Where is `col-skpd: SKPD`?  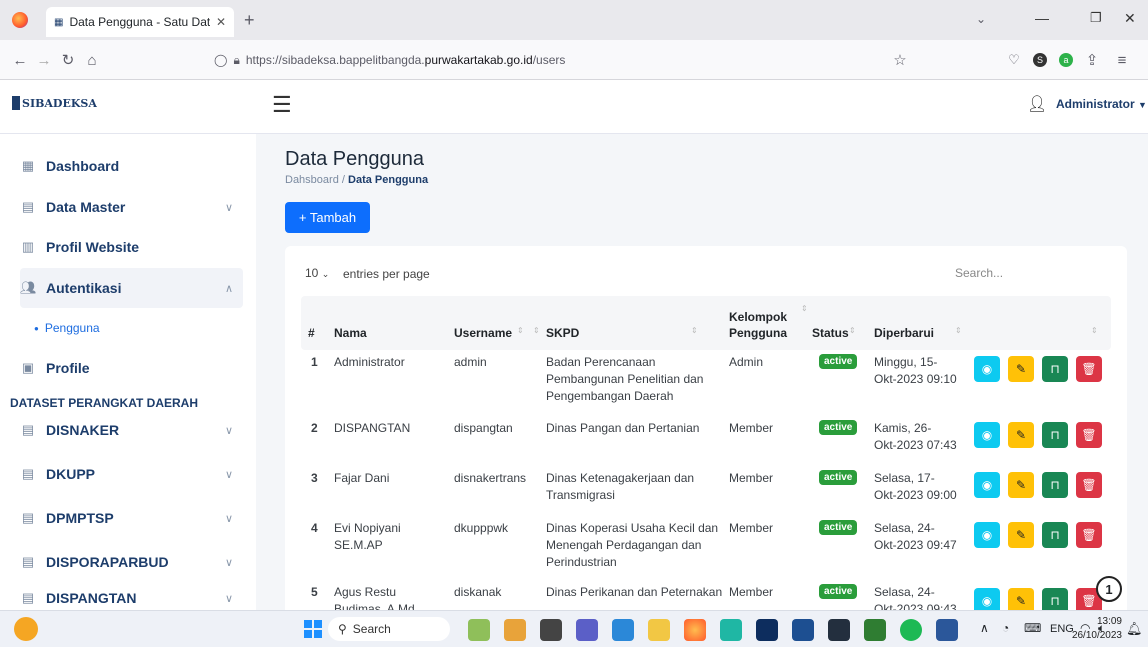 col-skpd: SKPD is located at coordinates (562, 333).